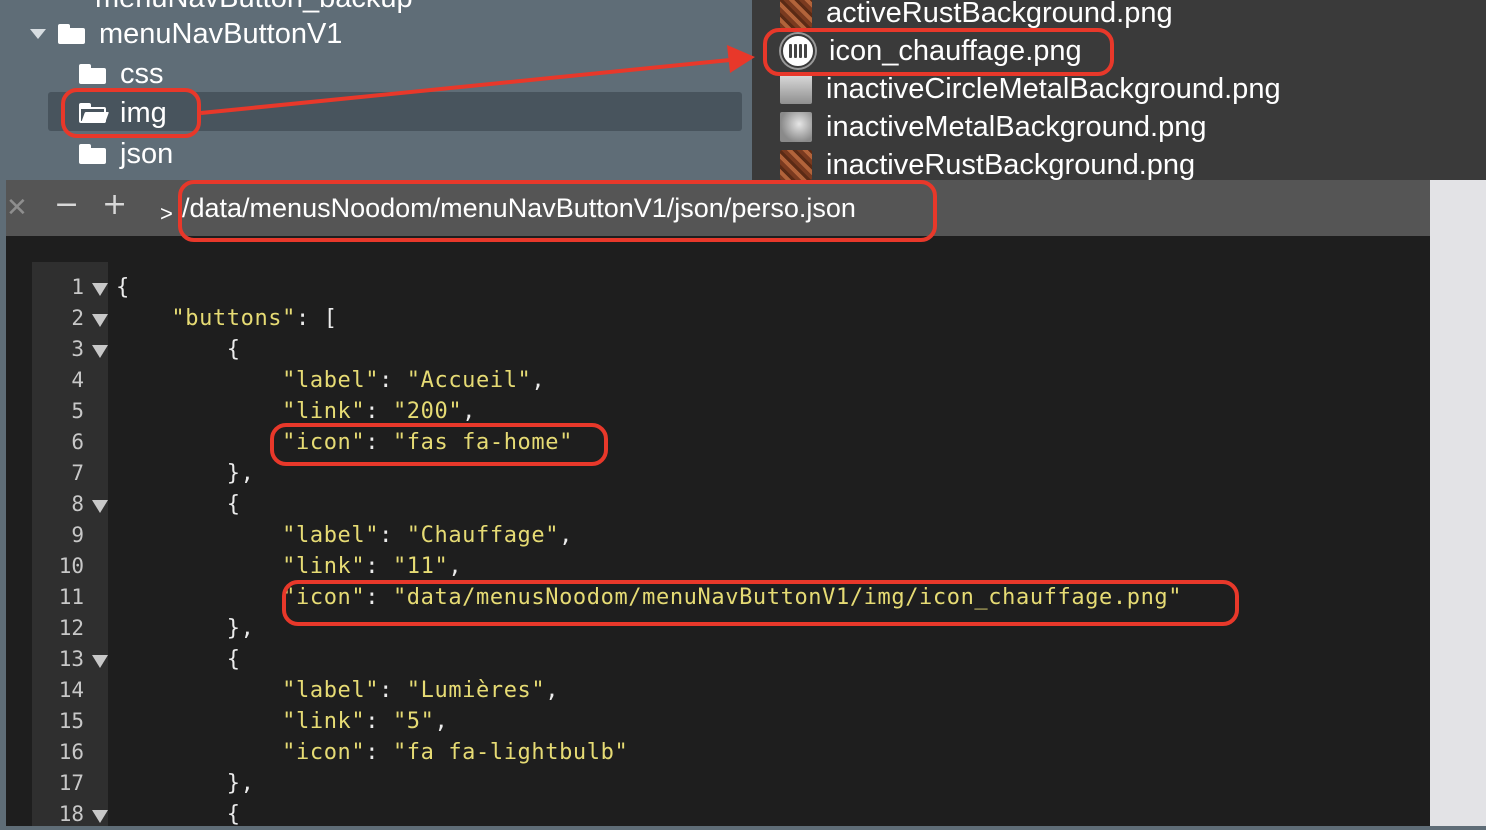 The height and width of the screenshot is (830, 1486). What do you see at coordinates (166, 213) in the screenshot?
I see `path-prefix: >` at bounding box center [166, 213].